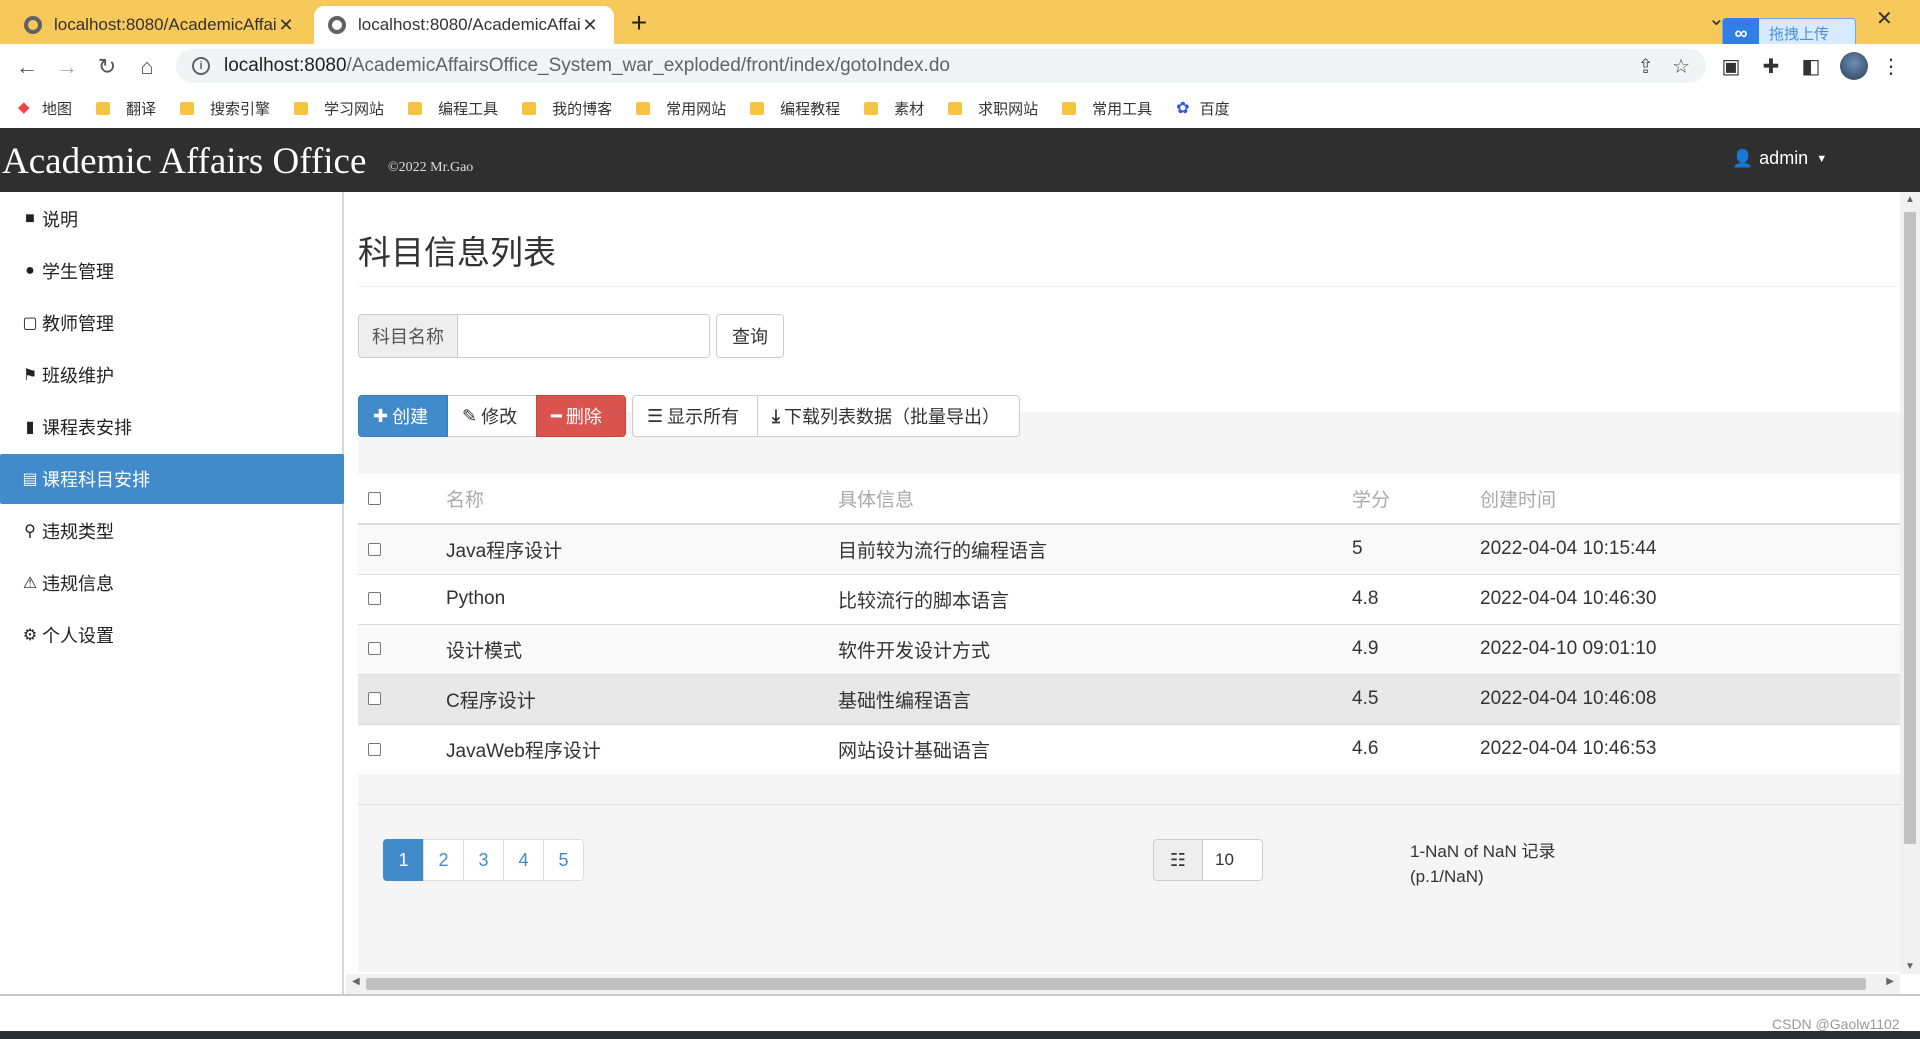 The image size is (1920, 1039). Describe the element at coordinates (1910, 199) in the screenshot. I see `scroll-up-icon: ▲` at that location.